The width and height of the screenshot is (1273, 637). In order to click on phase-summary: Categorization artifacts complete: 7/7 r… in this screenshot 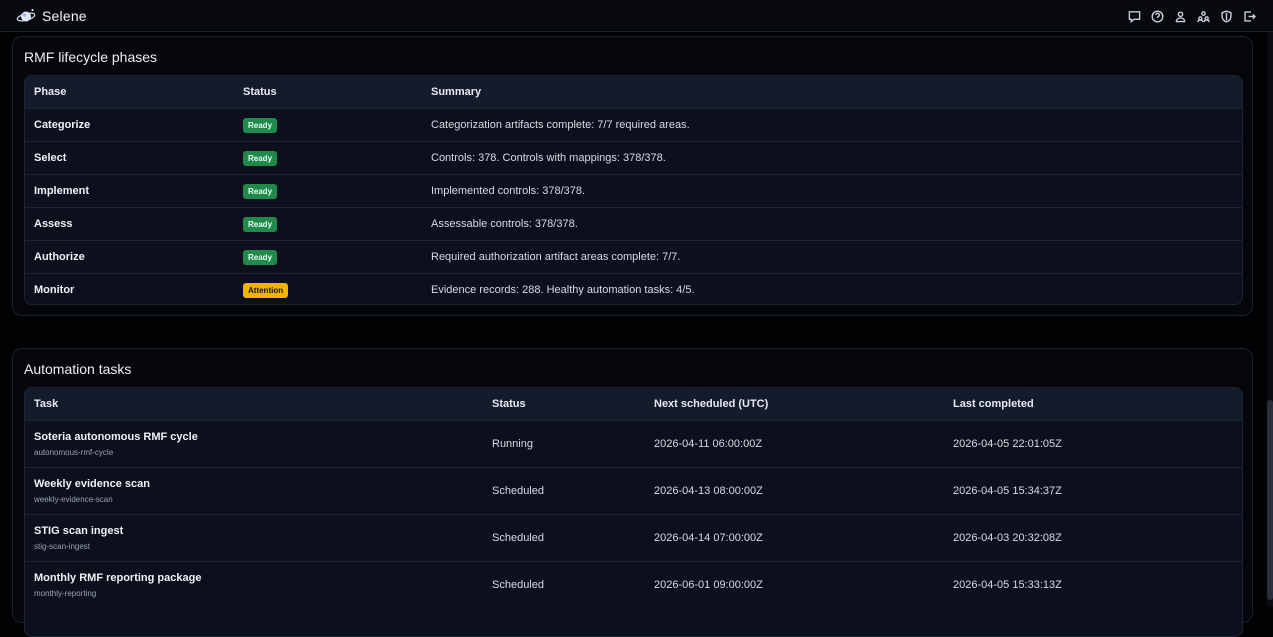, I will do `click(560, 125)`.